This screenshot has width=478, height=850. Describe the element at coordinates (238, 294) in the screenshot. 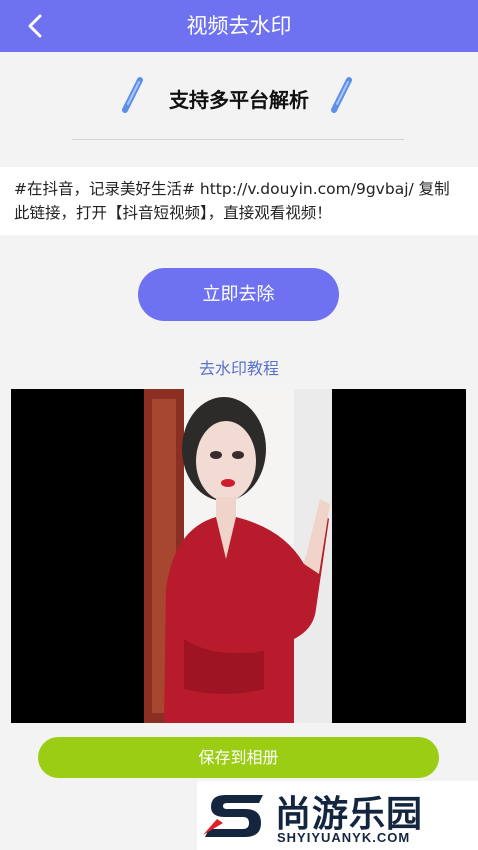

I see `remove-watermark-button: 立即去除` at that location.